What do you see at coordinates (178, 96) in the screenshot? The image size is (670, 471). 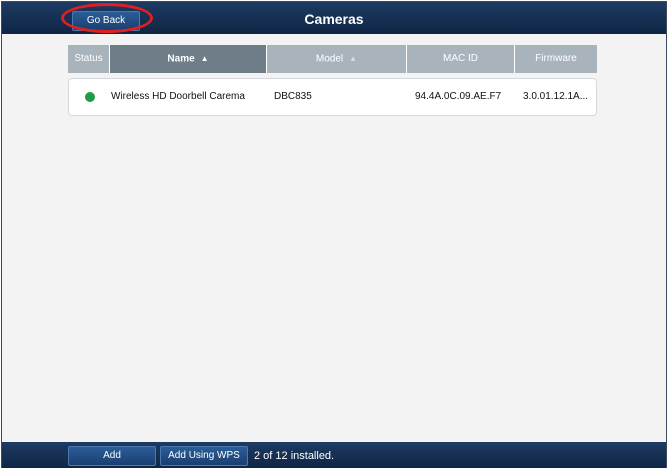 I see `camera-name: Wireless HD Doorbell Carema` at bounding box center [178, 96].